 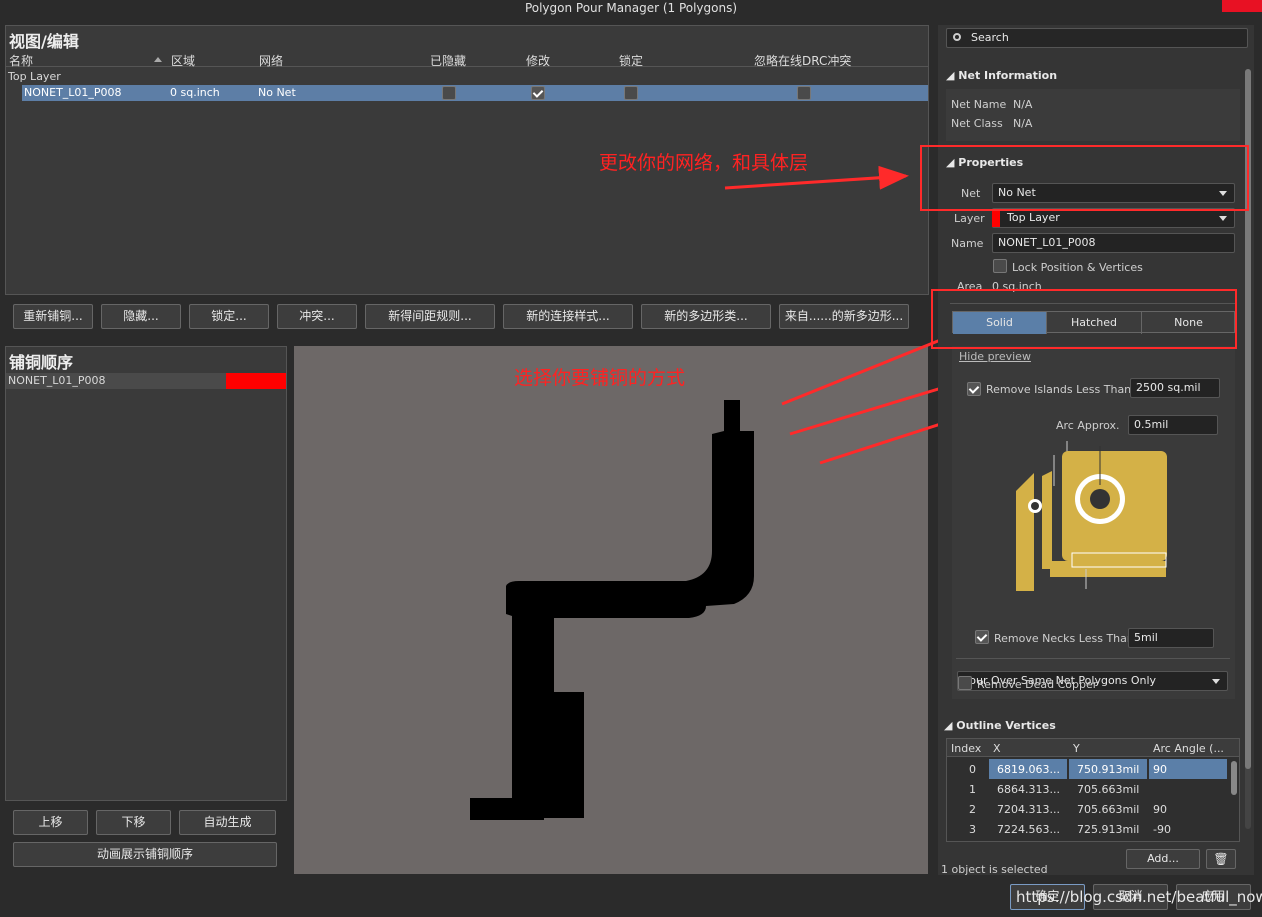 I want to click on modified-checkbox, so click(x=538, y=93).